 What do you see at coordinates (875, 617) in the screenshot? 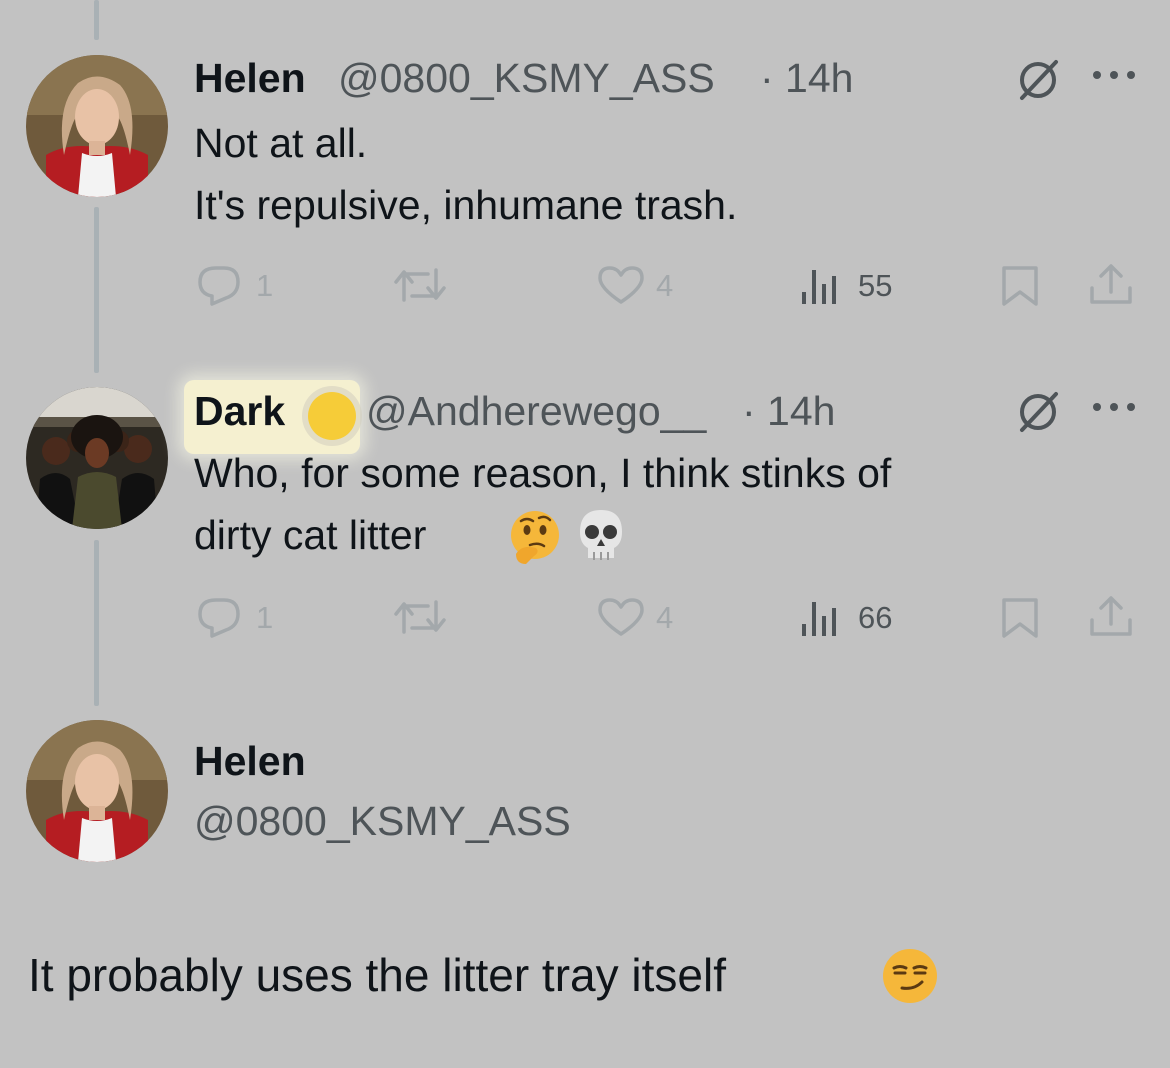
I see `view-count: 66` at bounding box center [875, 617].